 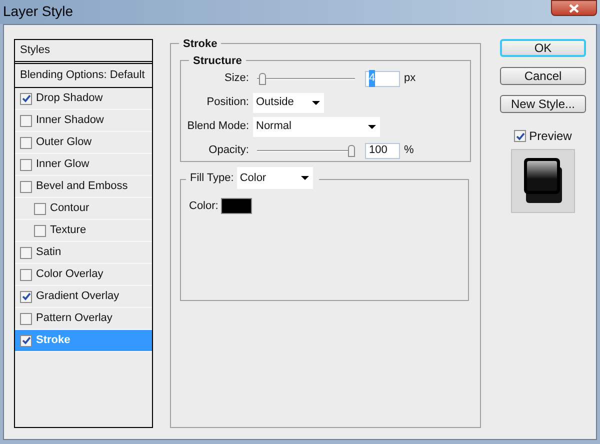 What do you see at coordinates (543, 76) in the screenshot?
I see `dialog-button: Cancel` at bounding box center [543, 76].